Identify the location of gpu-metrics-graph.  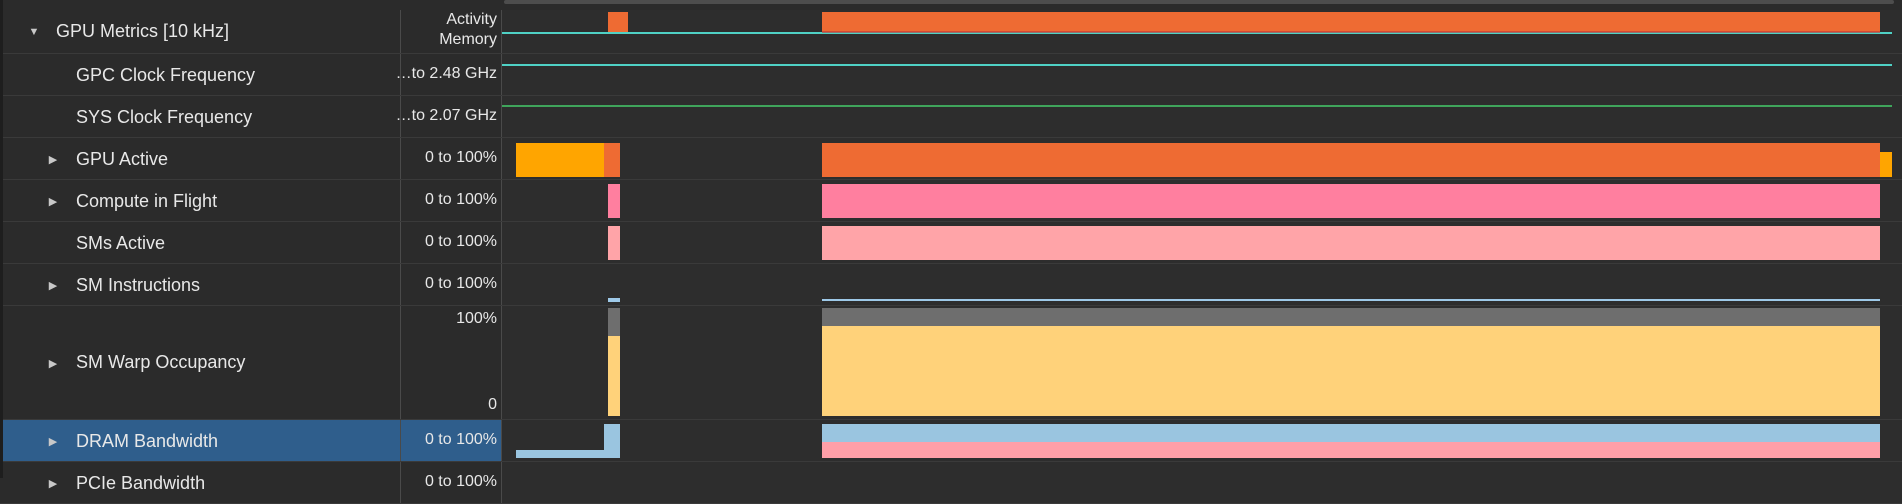
(1197, 23).